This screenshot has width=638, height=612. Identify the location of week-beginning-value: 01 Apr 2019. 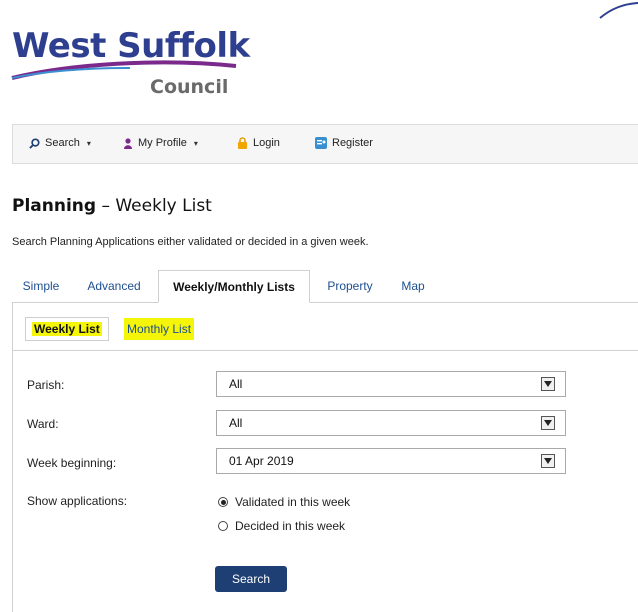
(261, 461).